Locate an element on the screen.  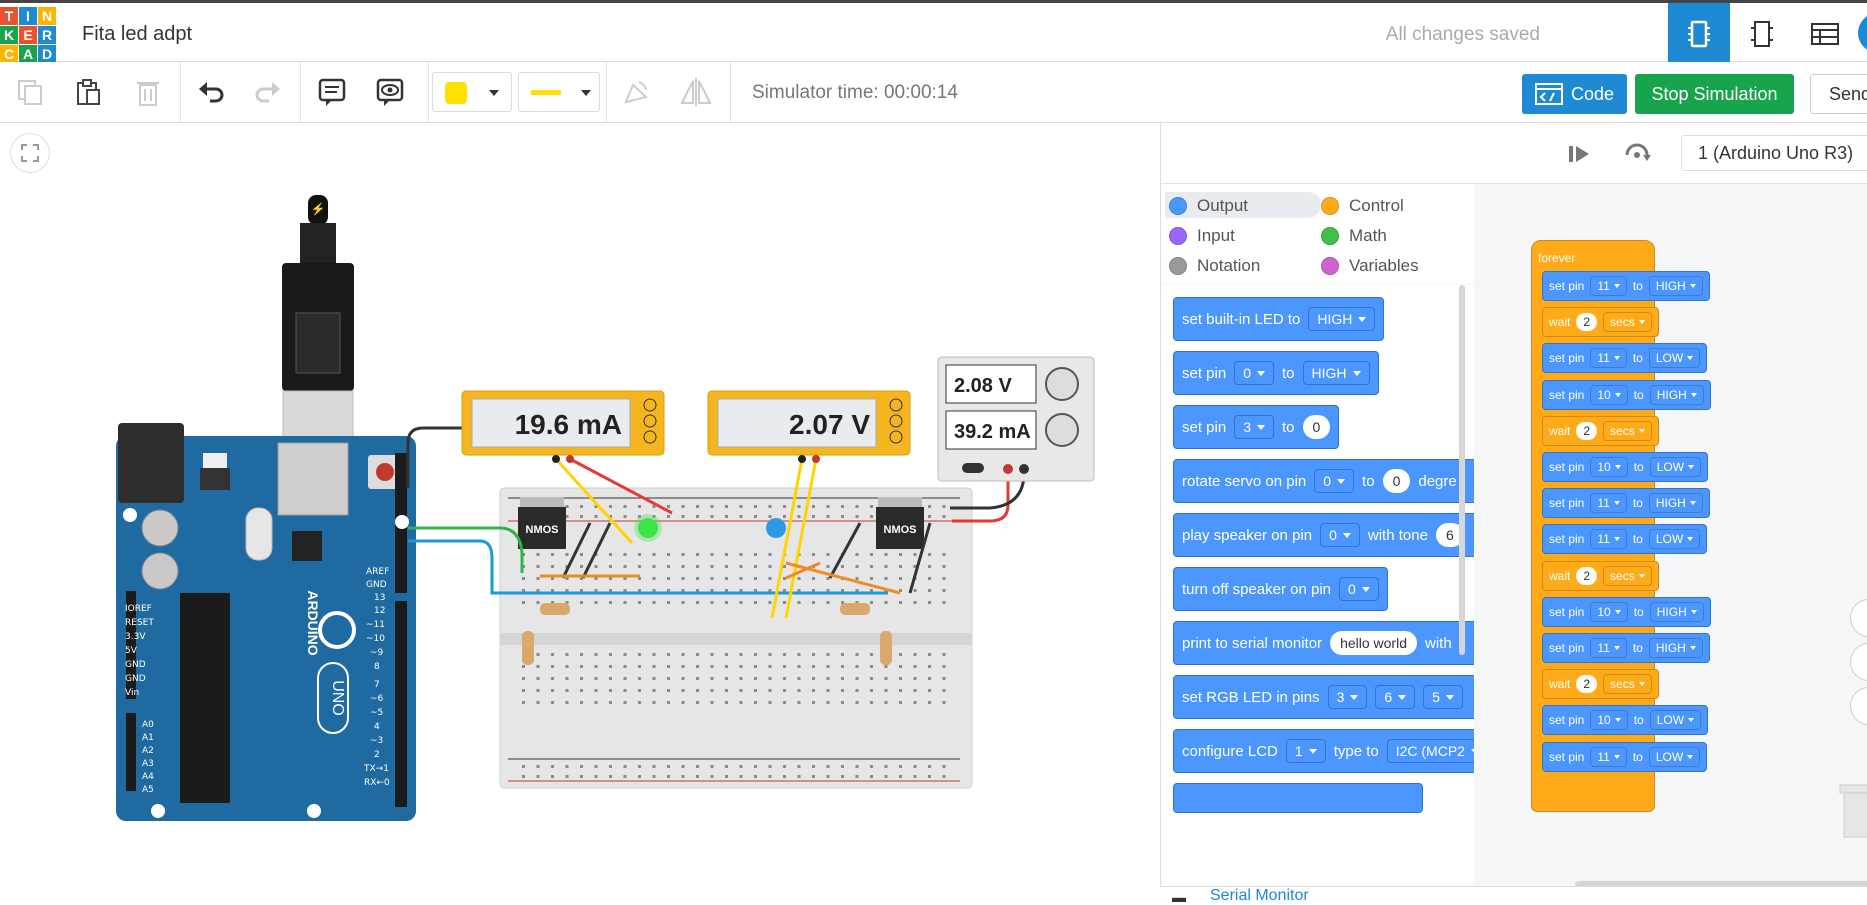
redo-button is located at coordinates (268, 92).